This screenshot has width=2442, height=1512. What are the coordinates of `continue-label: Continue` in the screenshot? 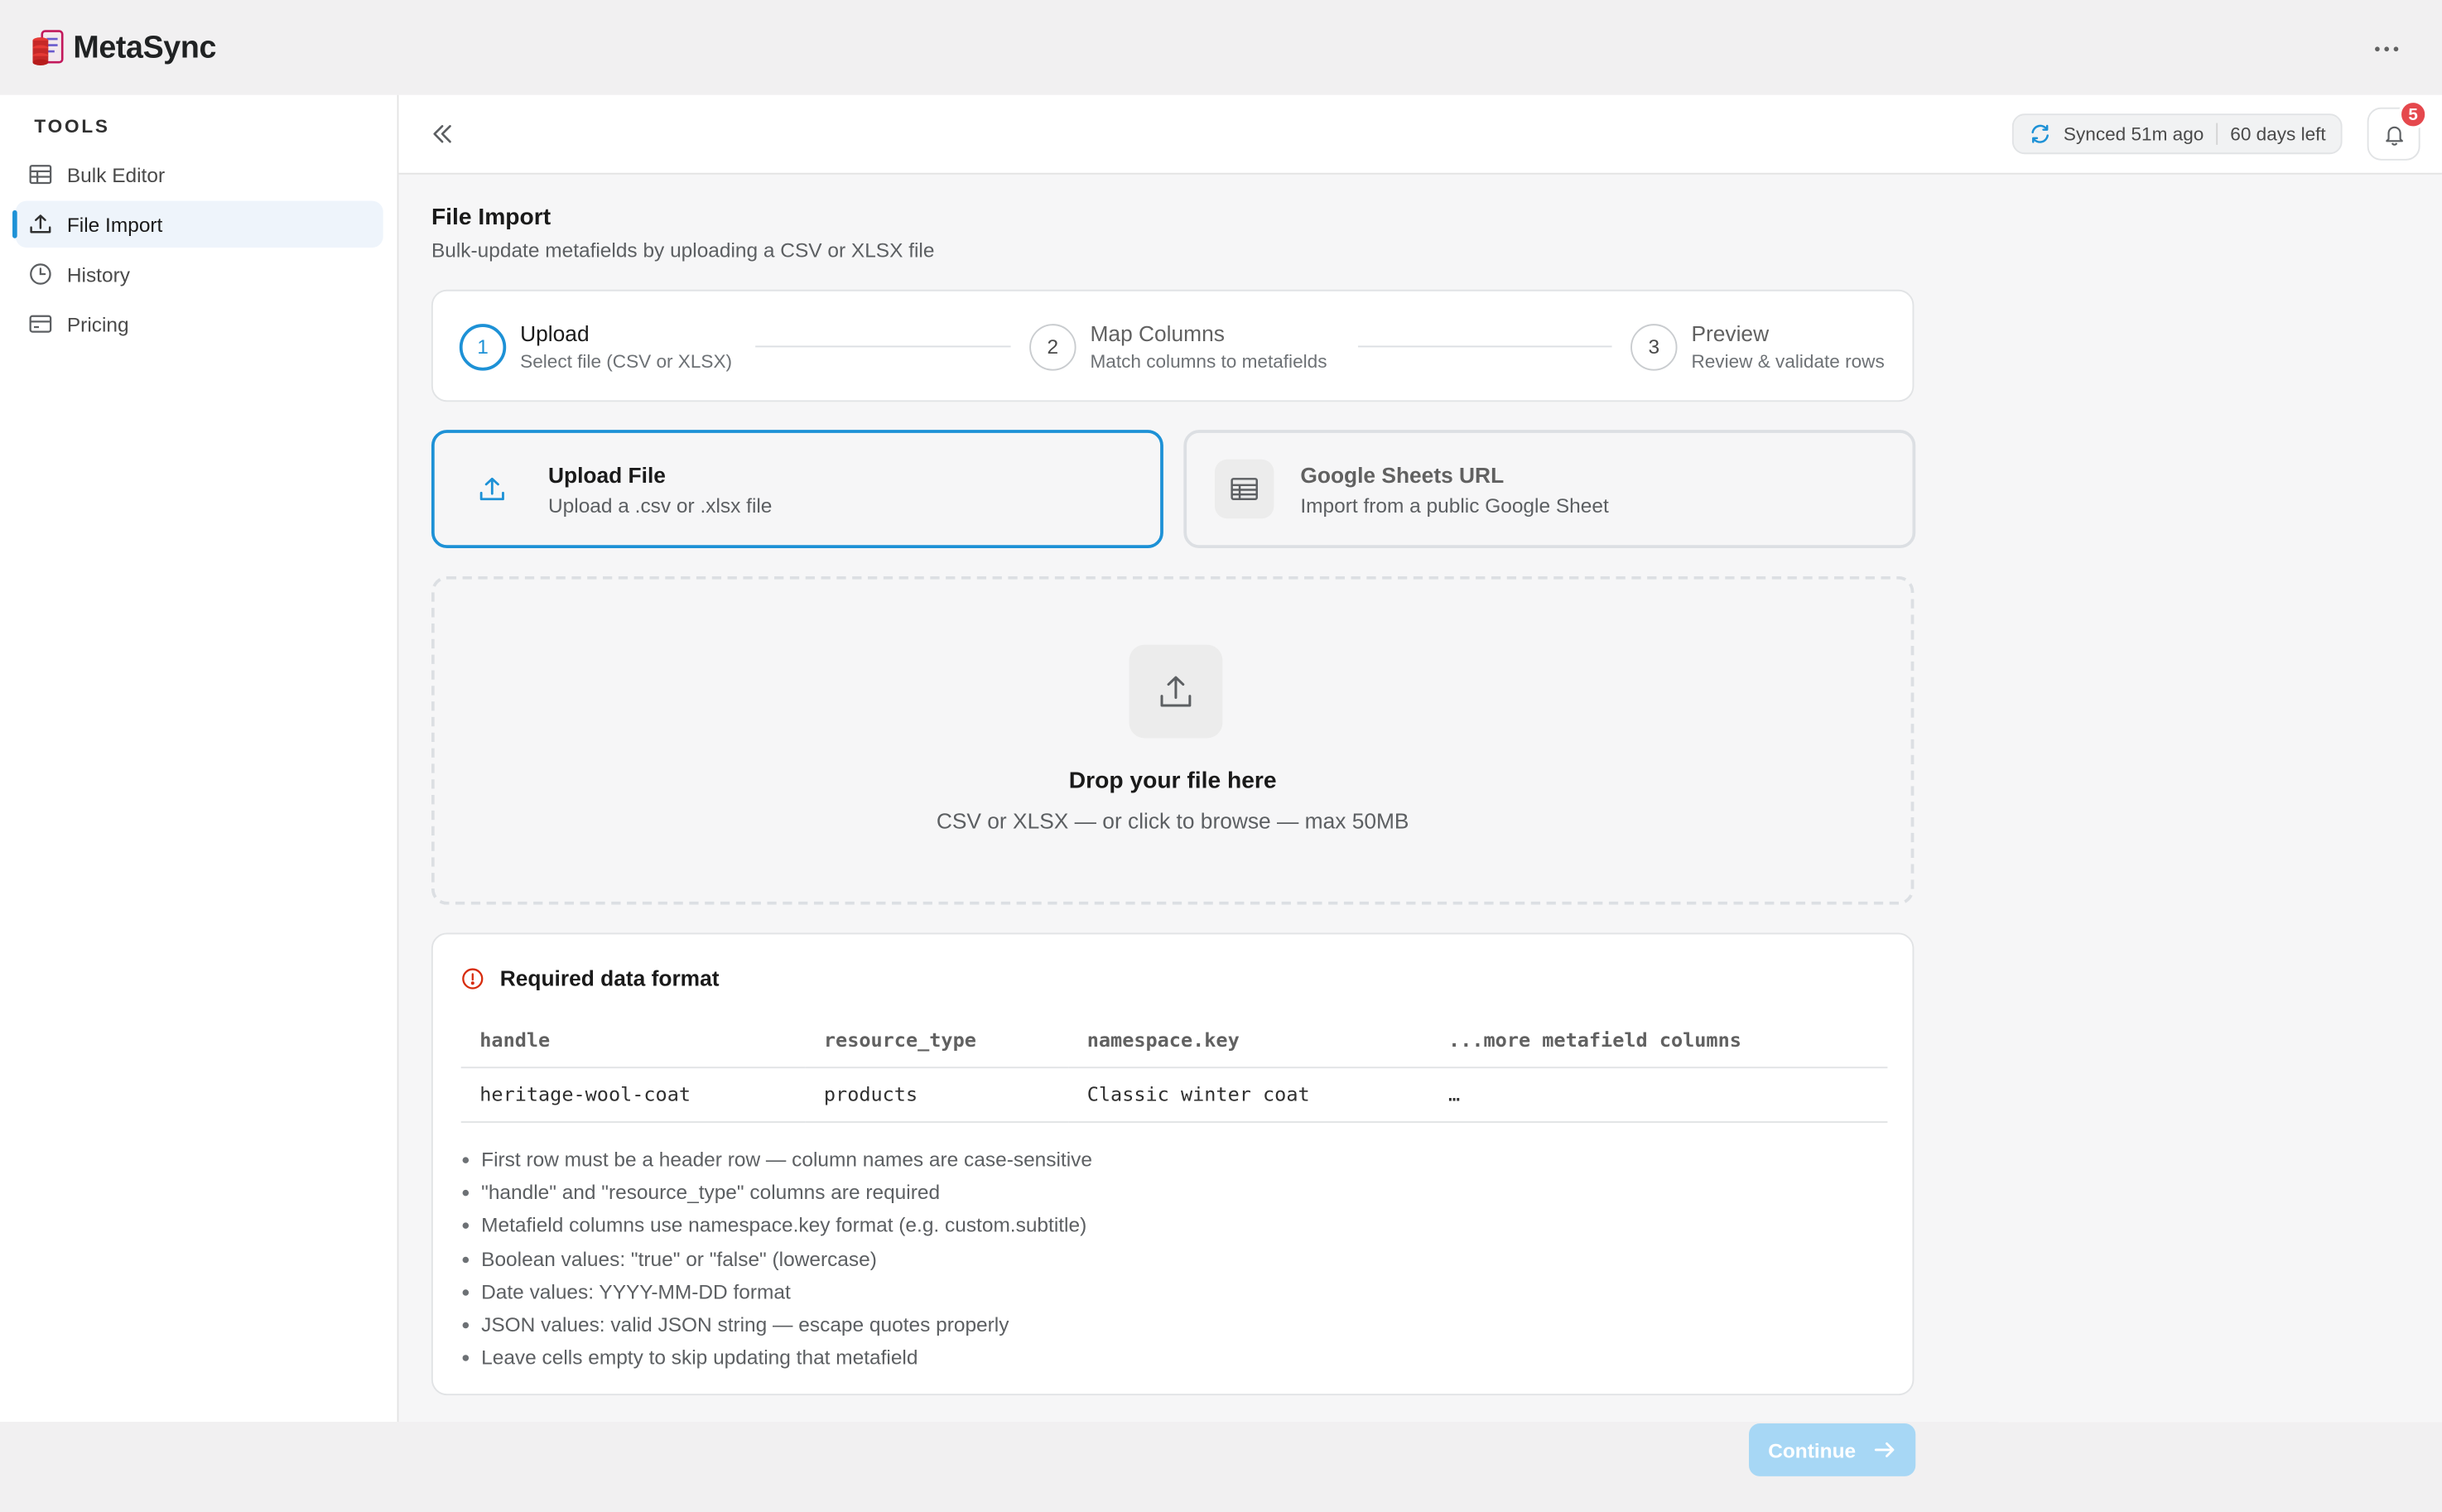 It's located at (1812, 1449).